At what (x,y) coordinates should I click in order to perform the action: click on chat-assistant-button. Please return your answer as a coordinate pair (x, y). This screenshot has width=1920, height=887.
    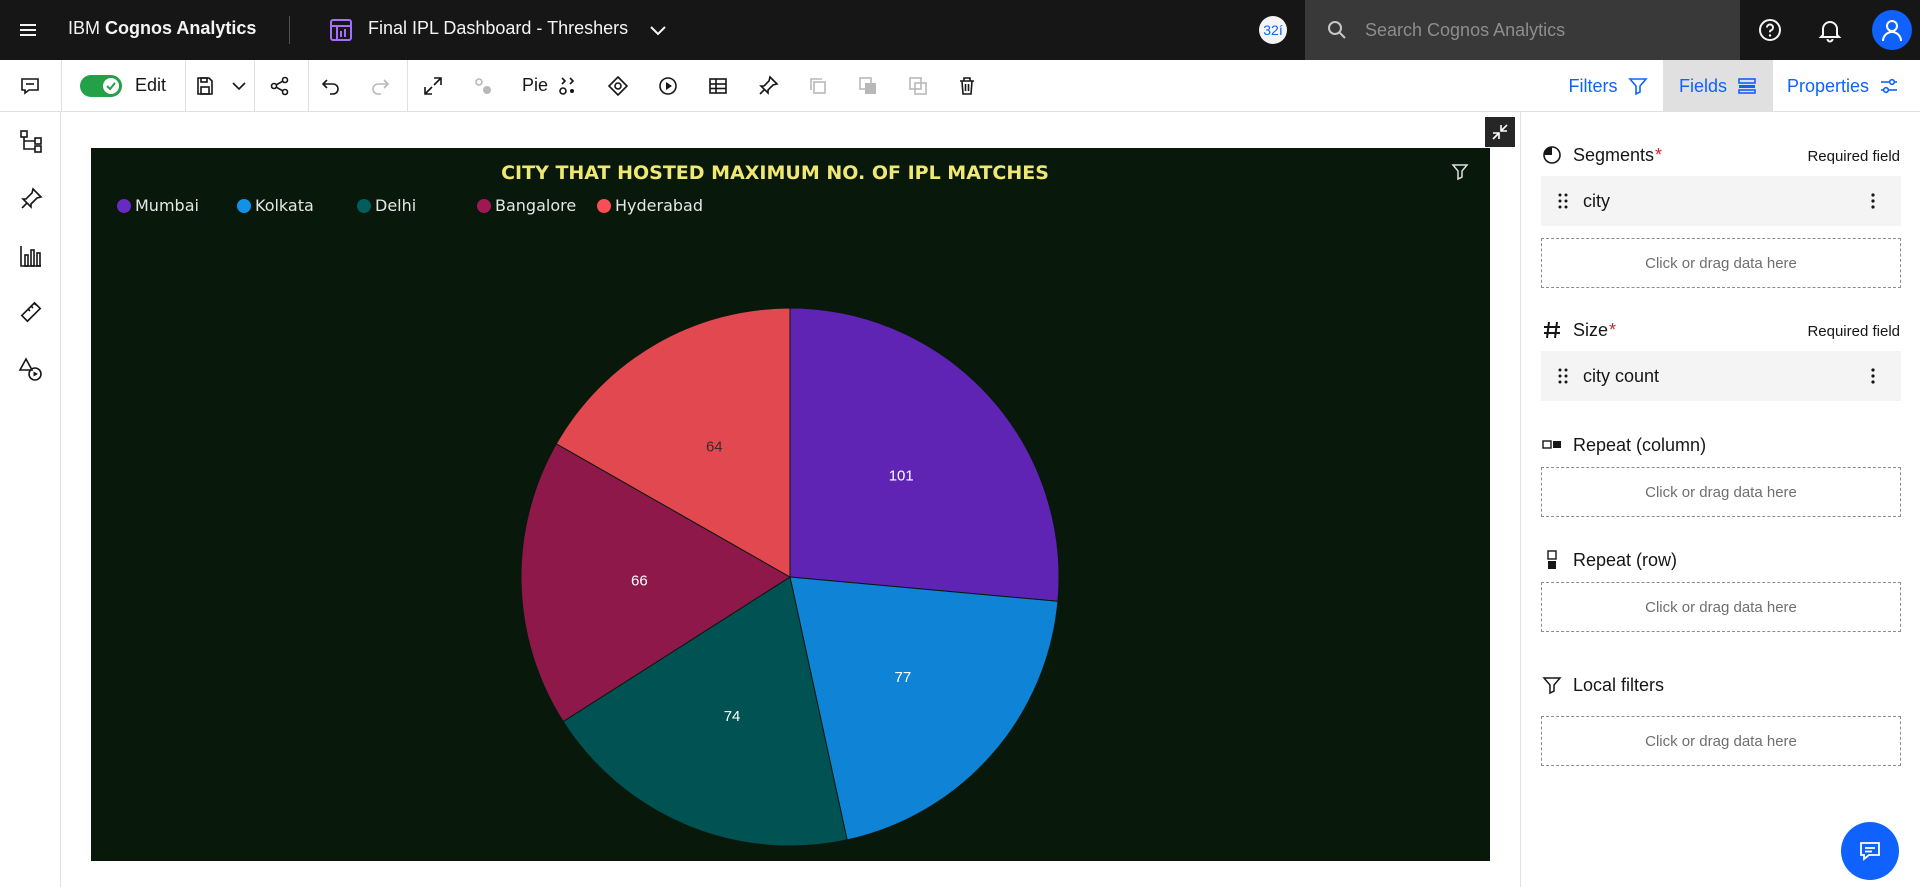
    Looking at the image, I should click on (1870, 851).